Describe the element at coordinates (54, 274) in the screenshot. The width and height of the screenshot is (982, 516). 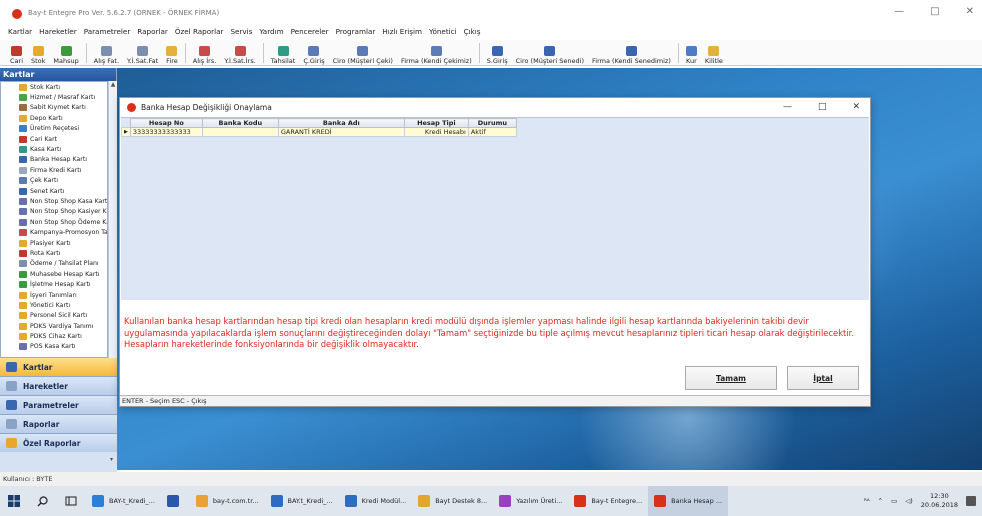
I see `list-item: Muhasebe Hesap Kartı` at that location.